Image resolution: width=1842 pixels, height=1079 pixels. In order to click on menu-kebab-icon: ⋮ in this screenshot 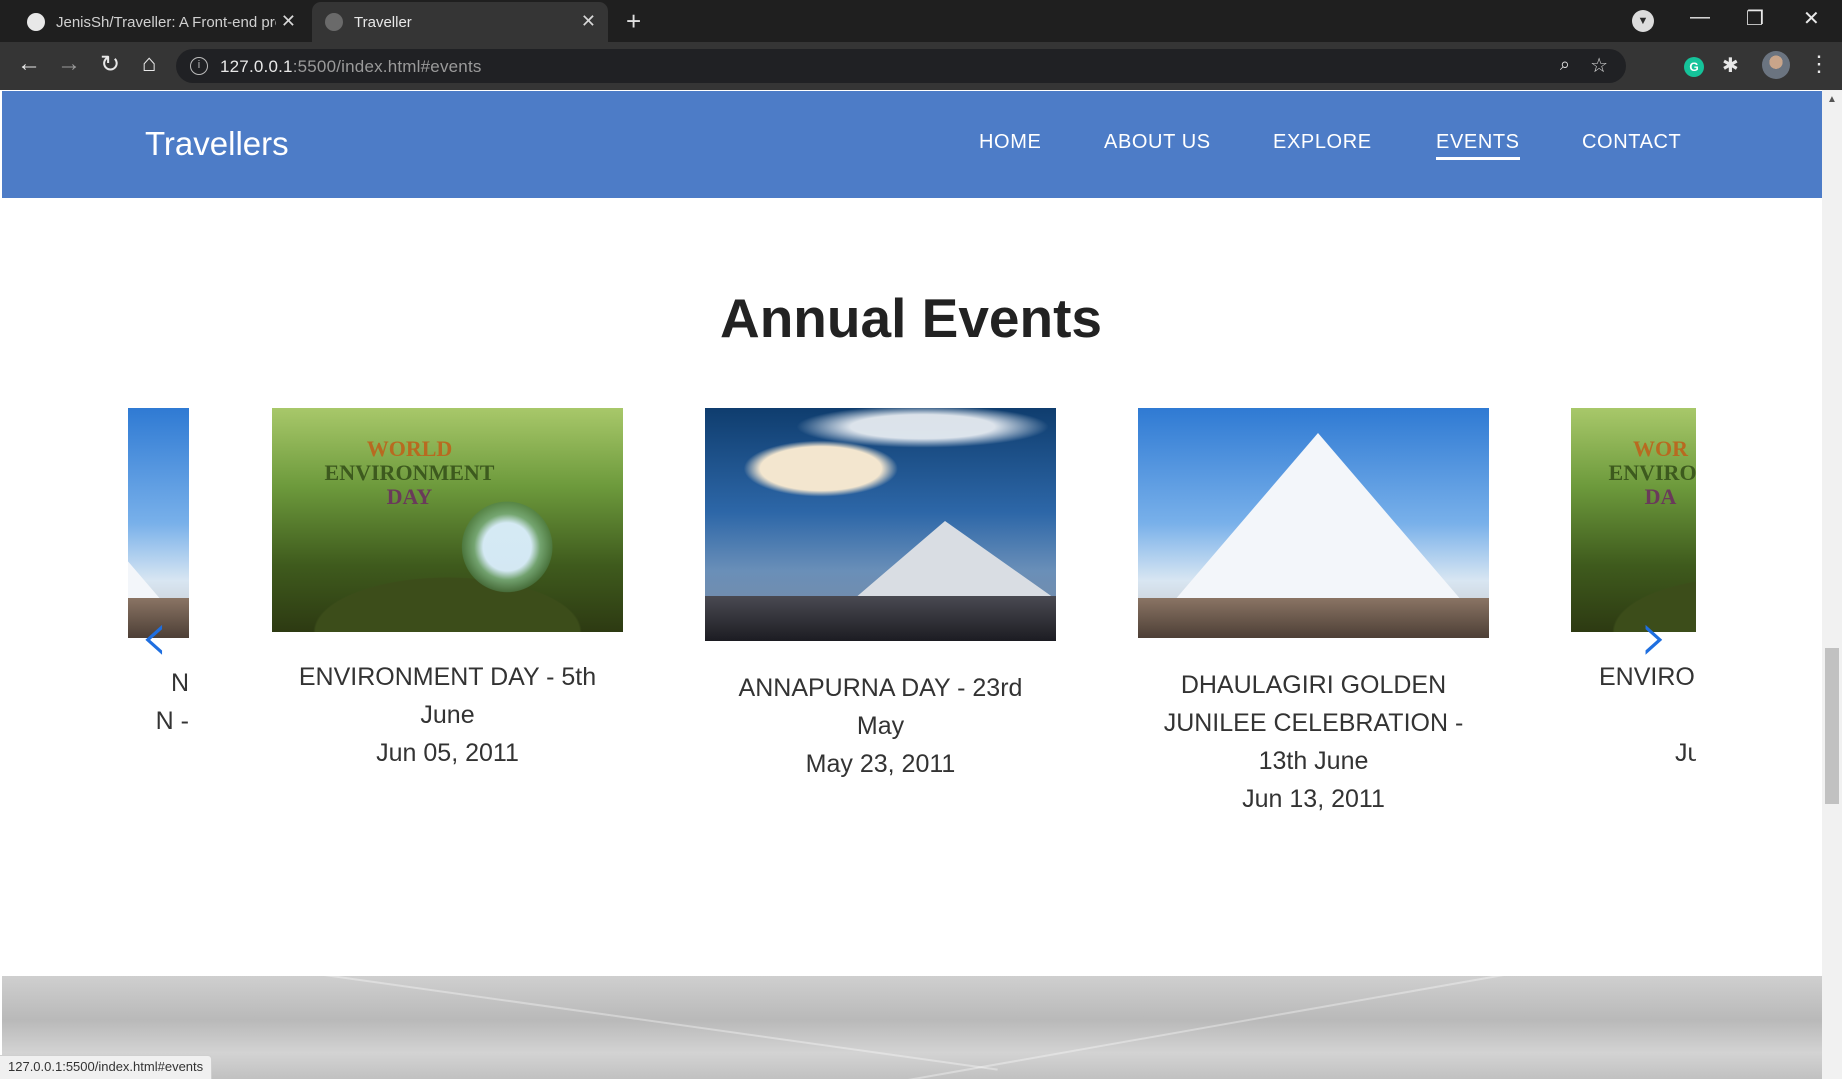, I will do `click(1819, 64)`.